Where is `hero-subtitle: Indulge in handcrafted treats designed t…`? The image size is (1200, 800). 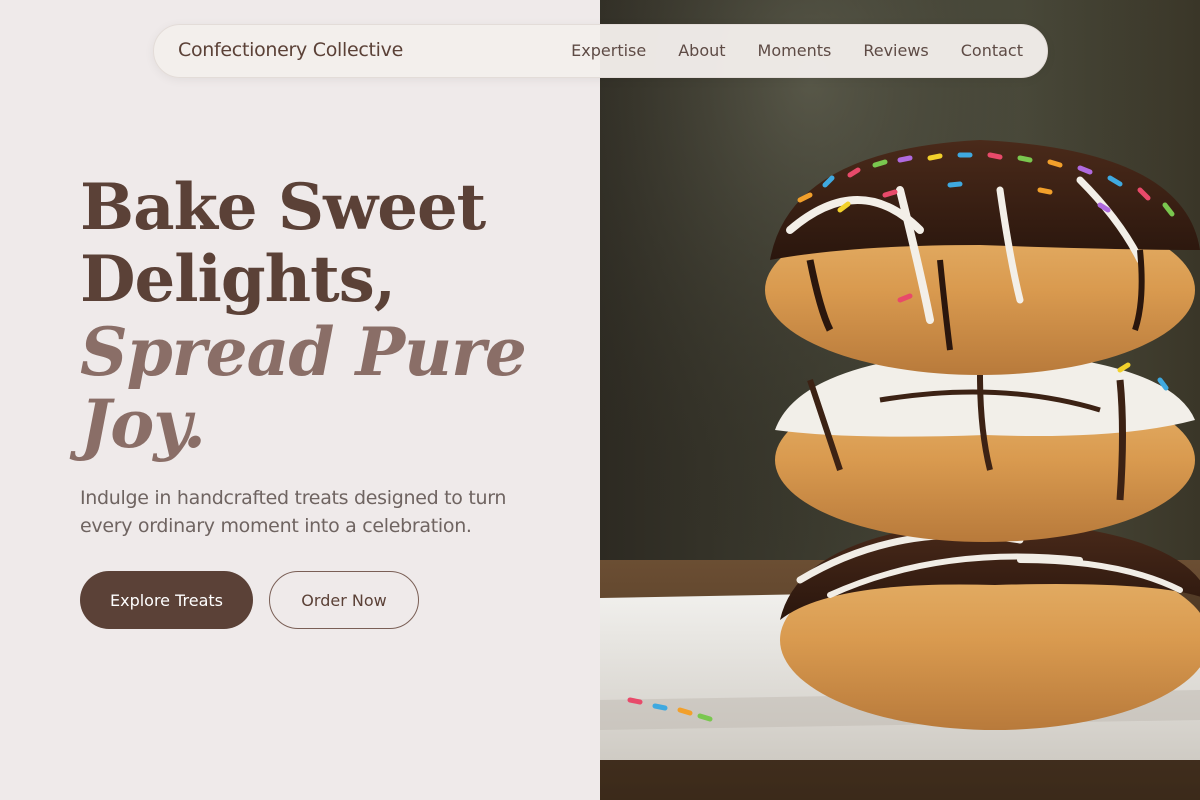
hero-subtitle: Indulge in handcrafted treats designed t… is located at coordinates (293, 512).